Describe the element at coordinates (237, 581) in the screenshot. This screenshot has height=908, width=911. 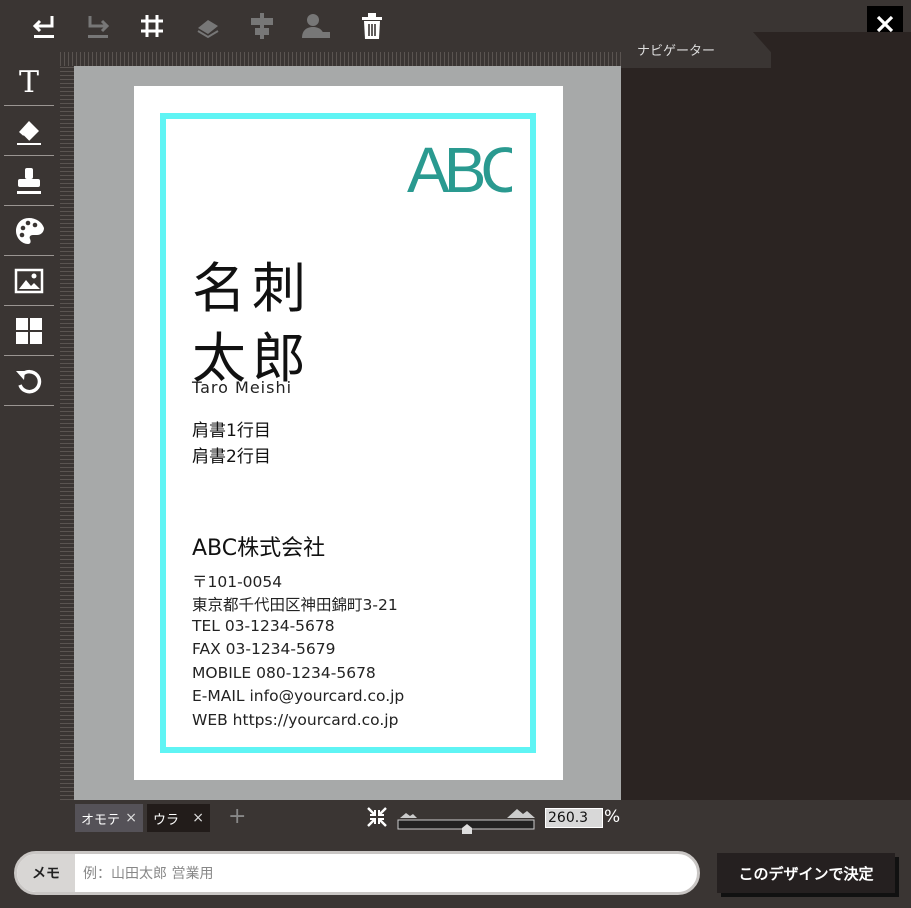
I see `postal-code: 〒101-0054` at that location.